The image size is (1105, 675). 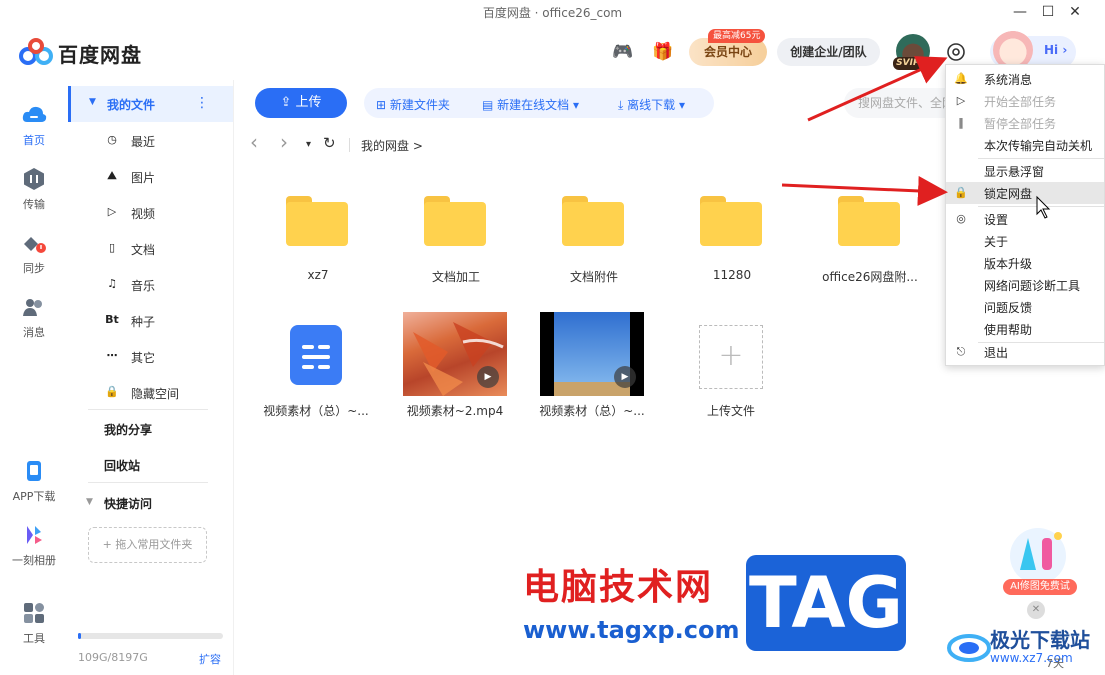 I want to click on sidebar-item-music: ♫ 音乐, so click(x=150, y=285).